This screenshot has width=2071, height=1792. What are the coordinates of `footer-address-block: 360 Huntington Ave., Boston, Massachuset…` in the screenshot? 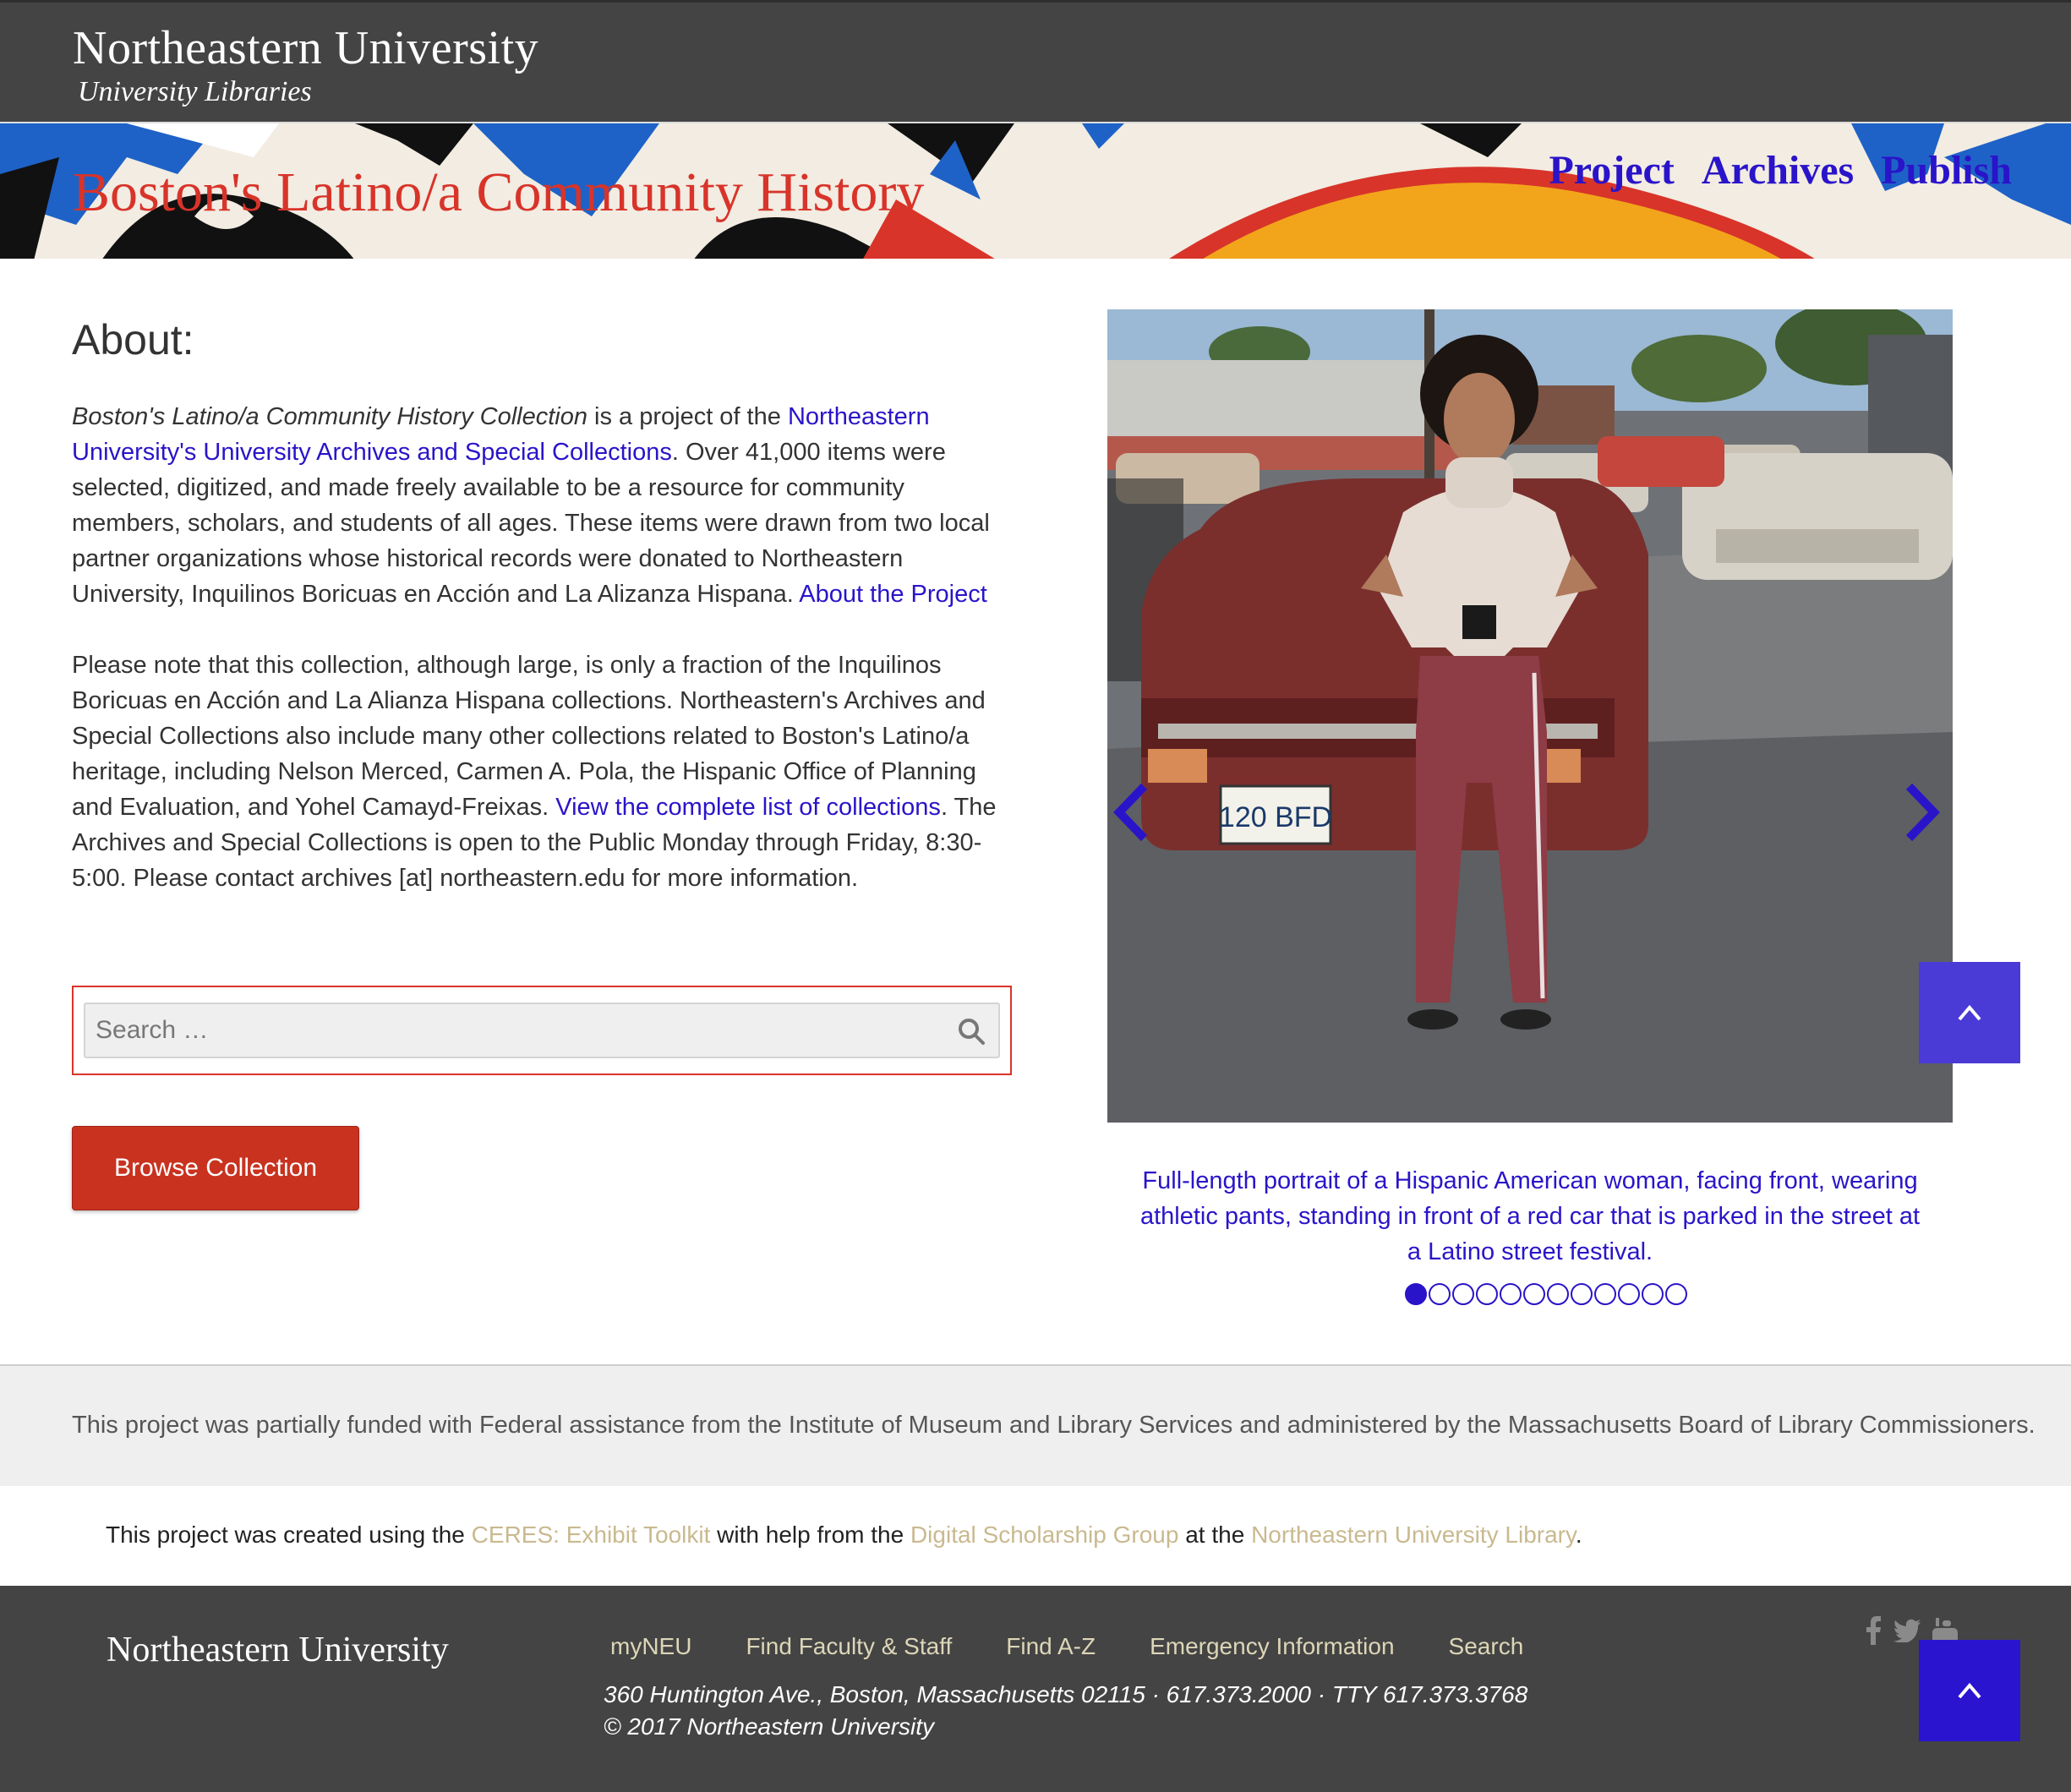 It's located at (1065, 1711).